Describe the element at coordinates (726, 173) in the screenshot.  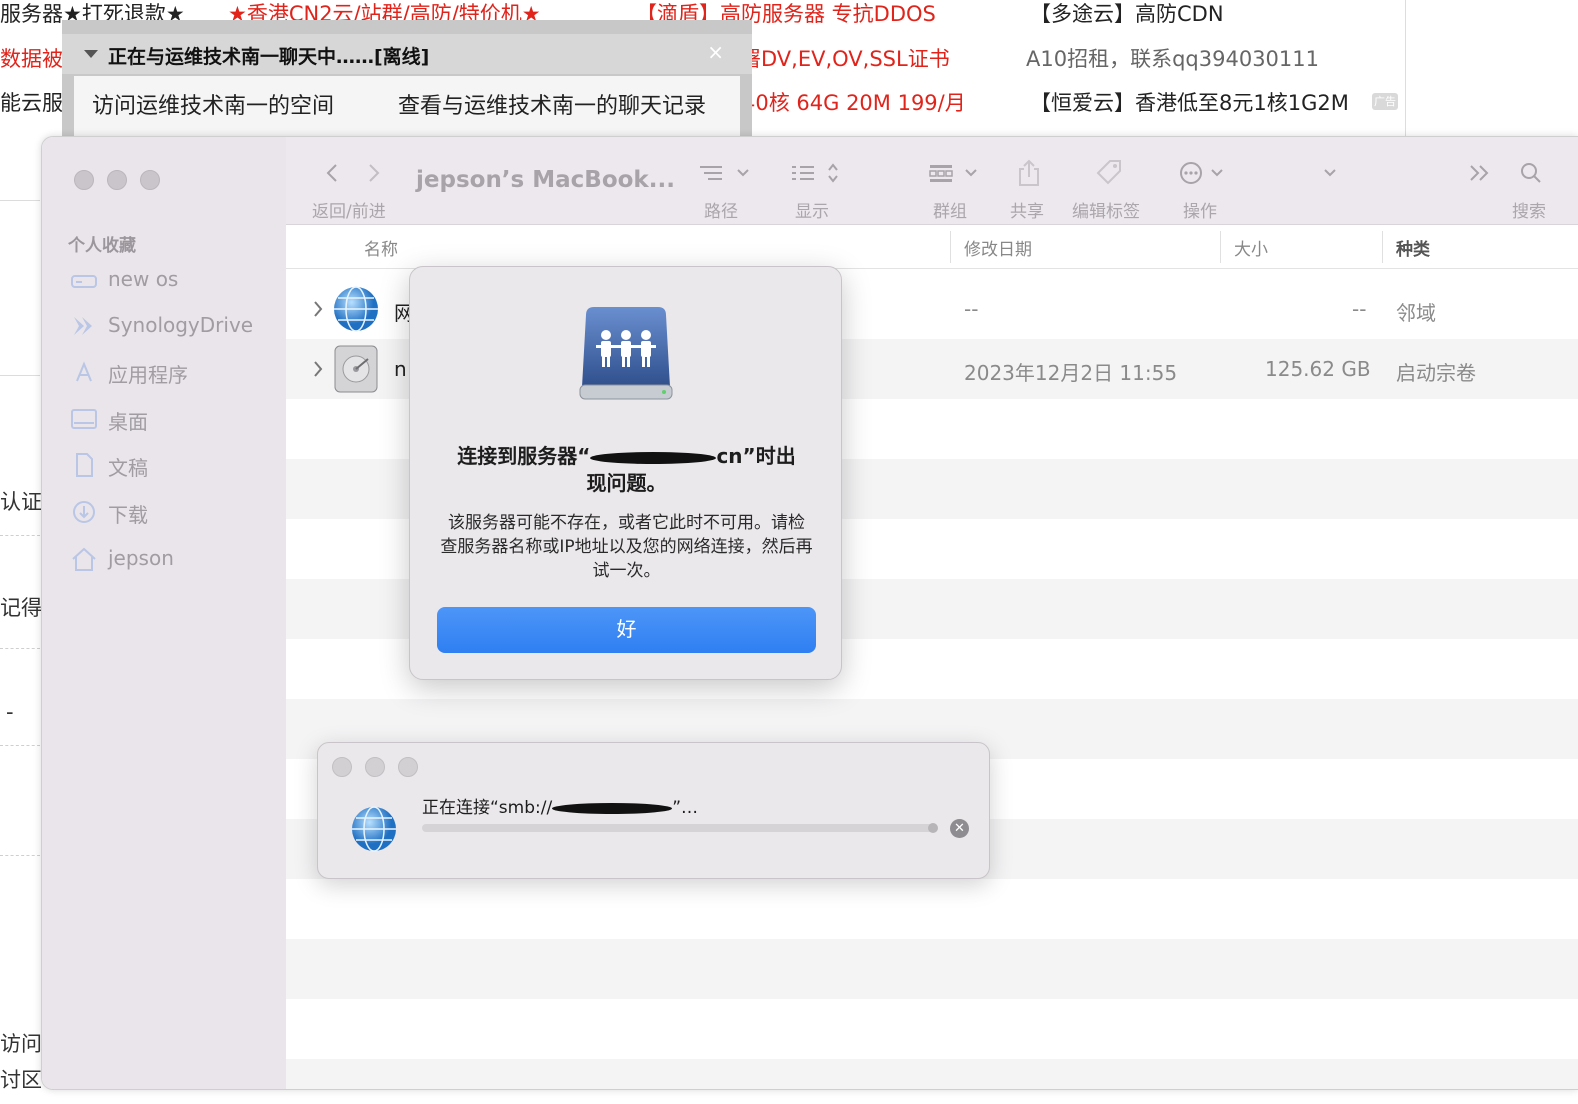
I see `path-icon` at that location.